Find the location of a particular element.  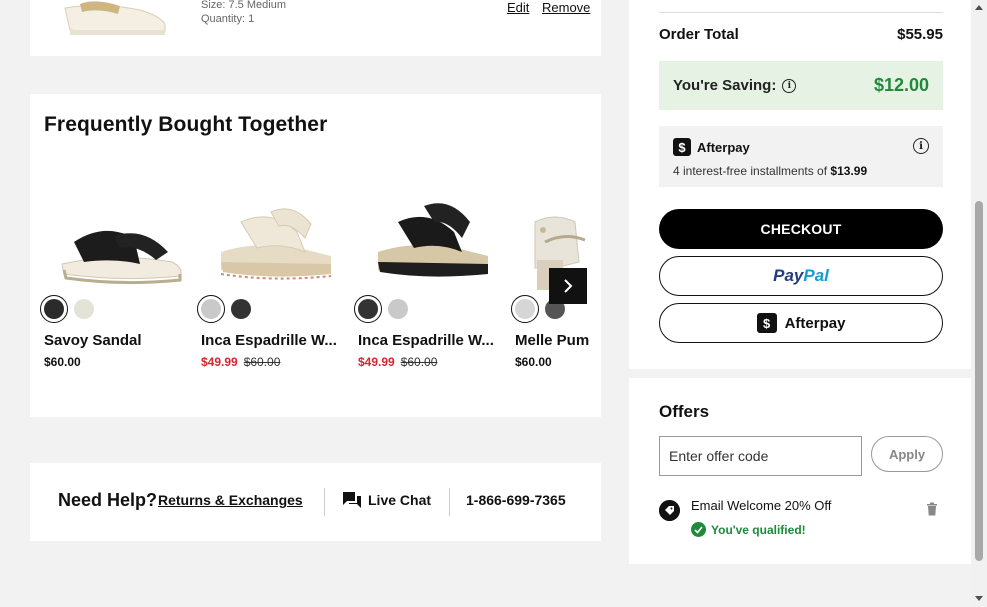

scrollbar-thumb is located at coordinates (979, 381).